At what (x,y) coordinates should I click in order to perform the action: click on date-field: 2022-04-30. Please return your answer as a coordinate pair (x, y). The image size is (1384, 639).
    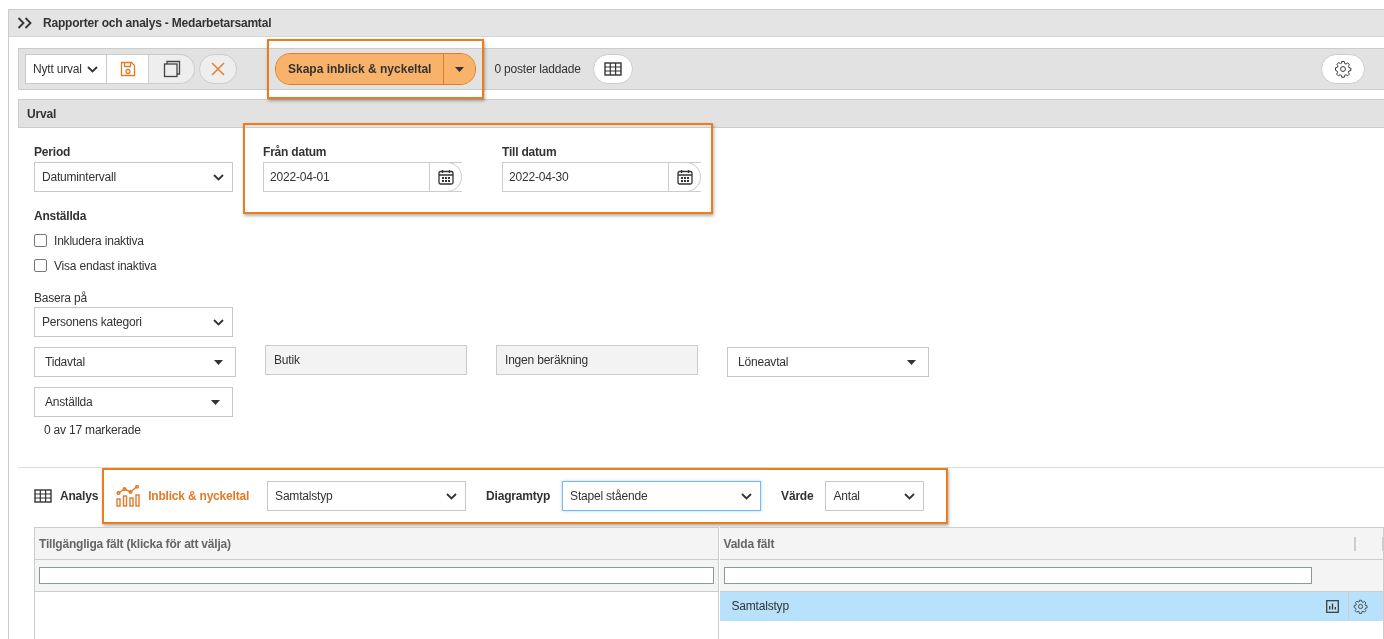
    Looking at the image, I should click on (601, 177).